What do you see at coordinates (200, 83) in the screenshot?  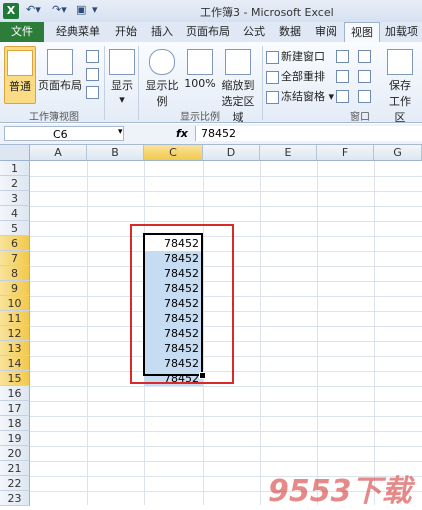 I see `zoom-100-label: 100%` at bounding box center [200, 83].